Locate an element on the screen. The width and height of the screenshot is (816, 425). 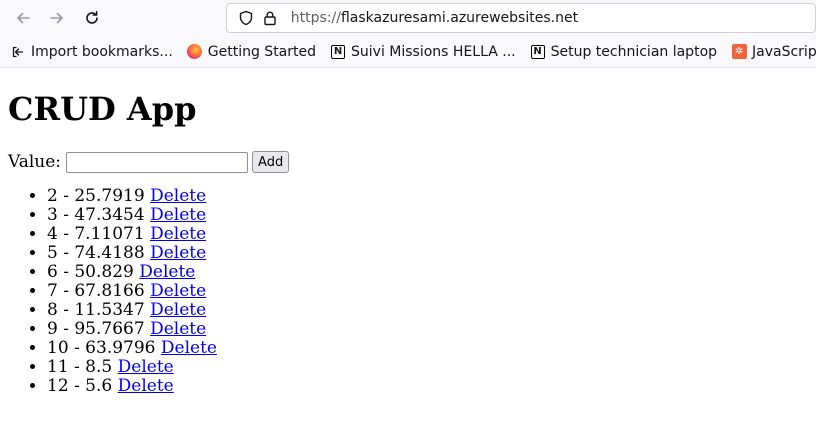
address-bar: https://flaskazuresami.azurewebsites.net is located at coordinates (520, 18).